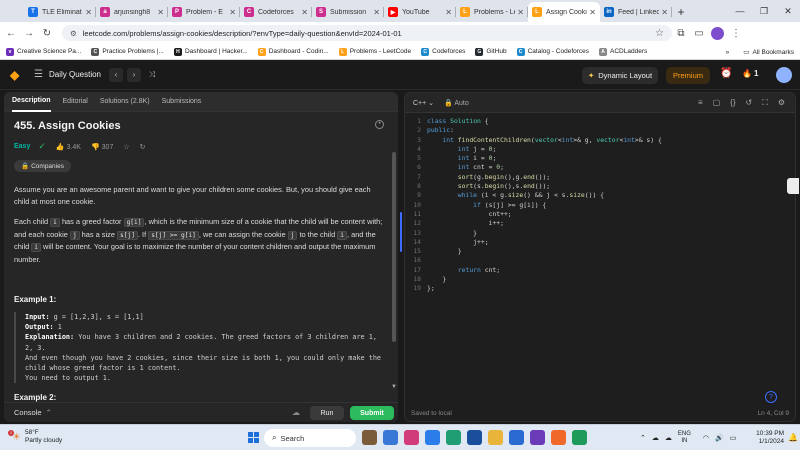 Image resolution: width=800 pixels, height=450 pixels. Describe the element at coordinates (116, 74) in the screenshot. I see `prev-problem-icon: ‹` at that location.